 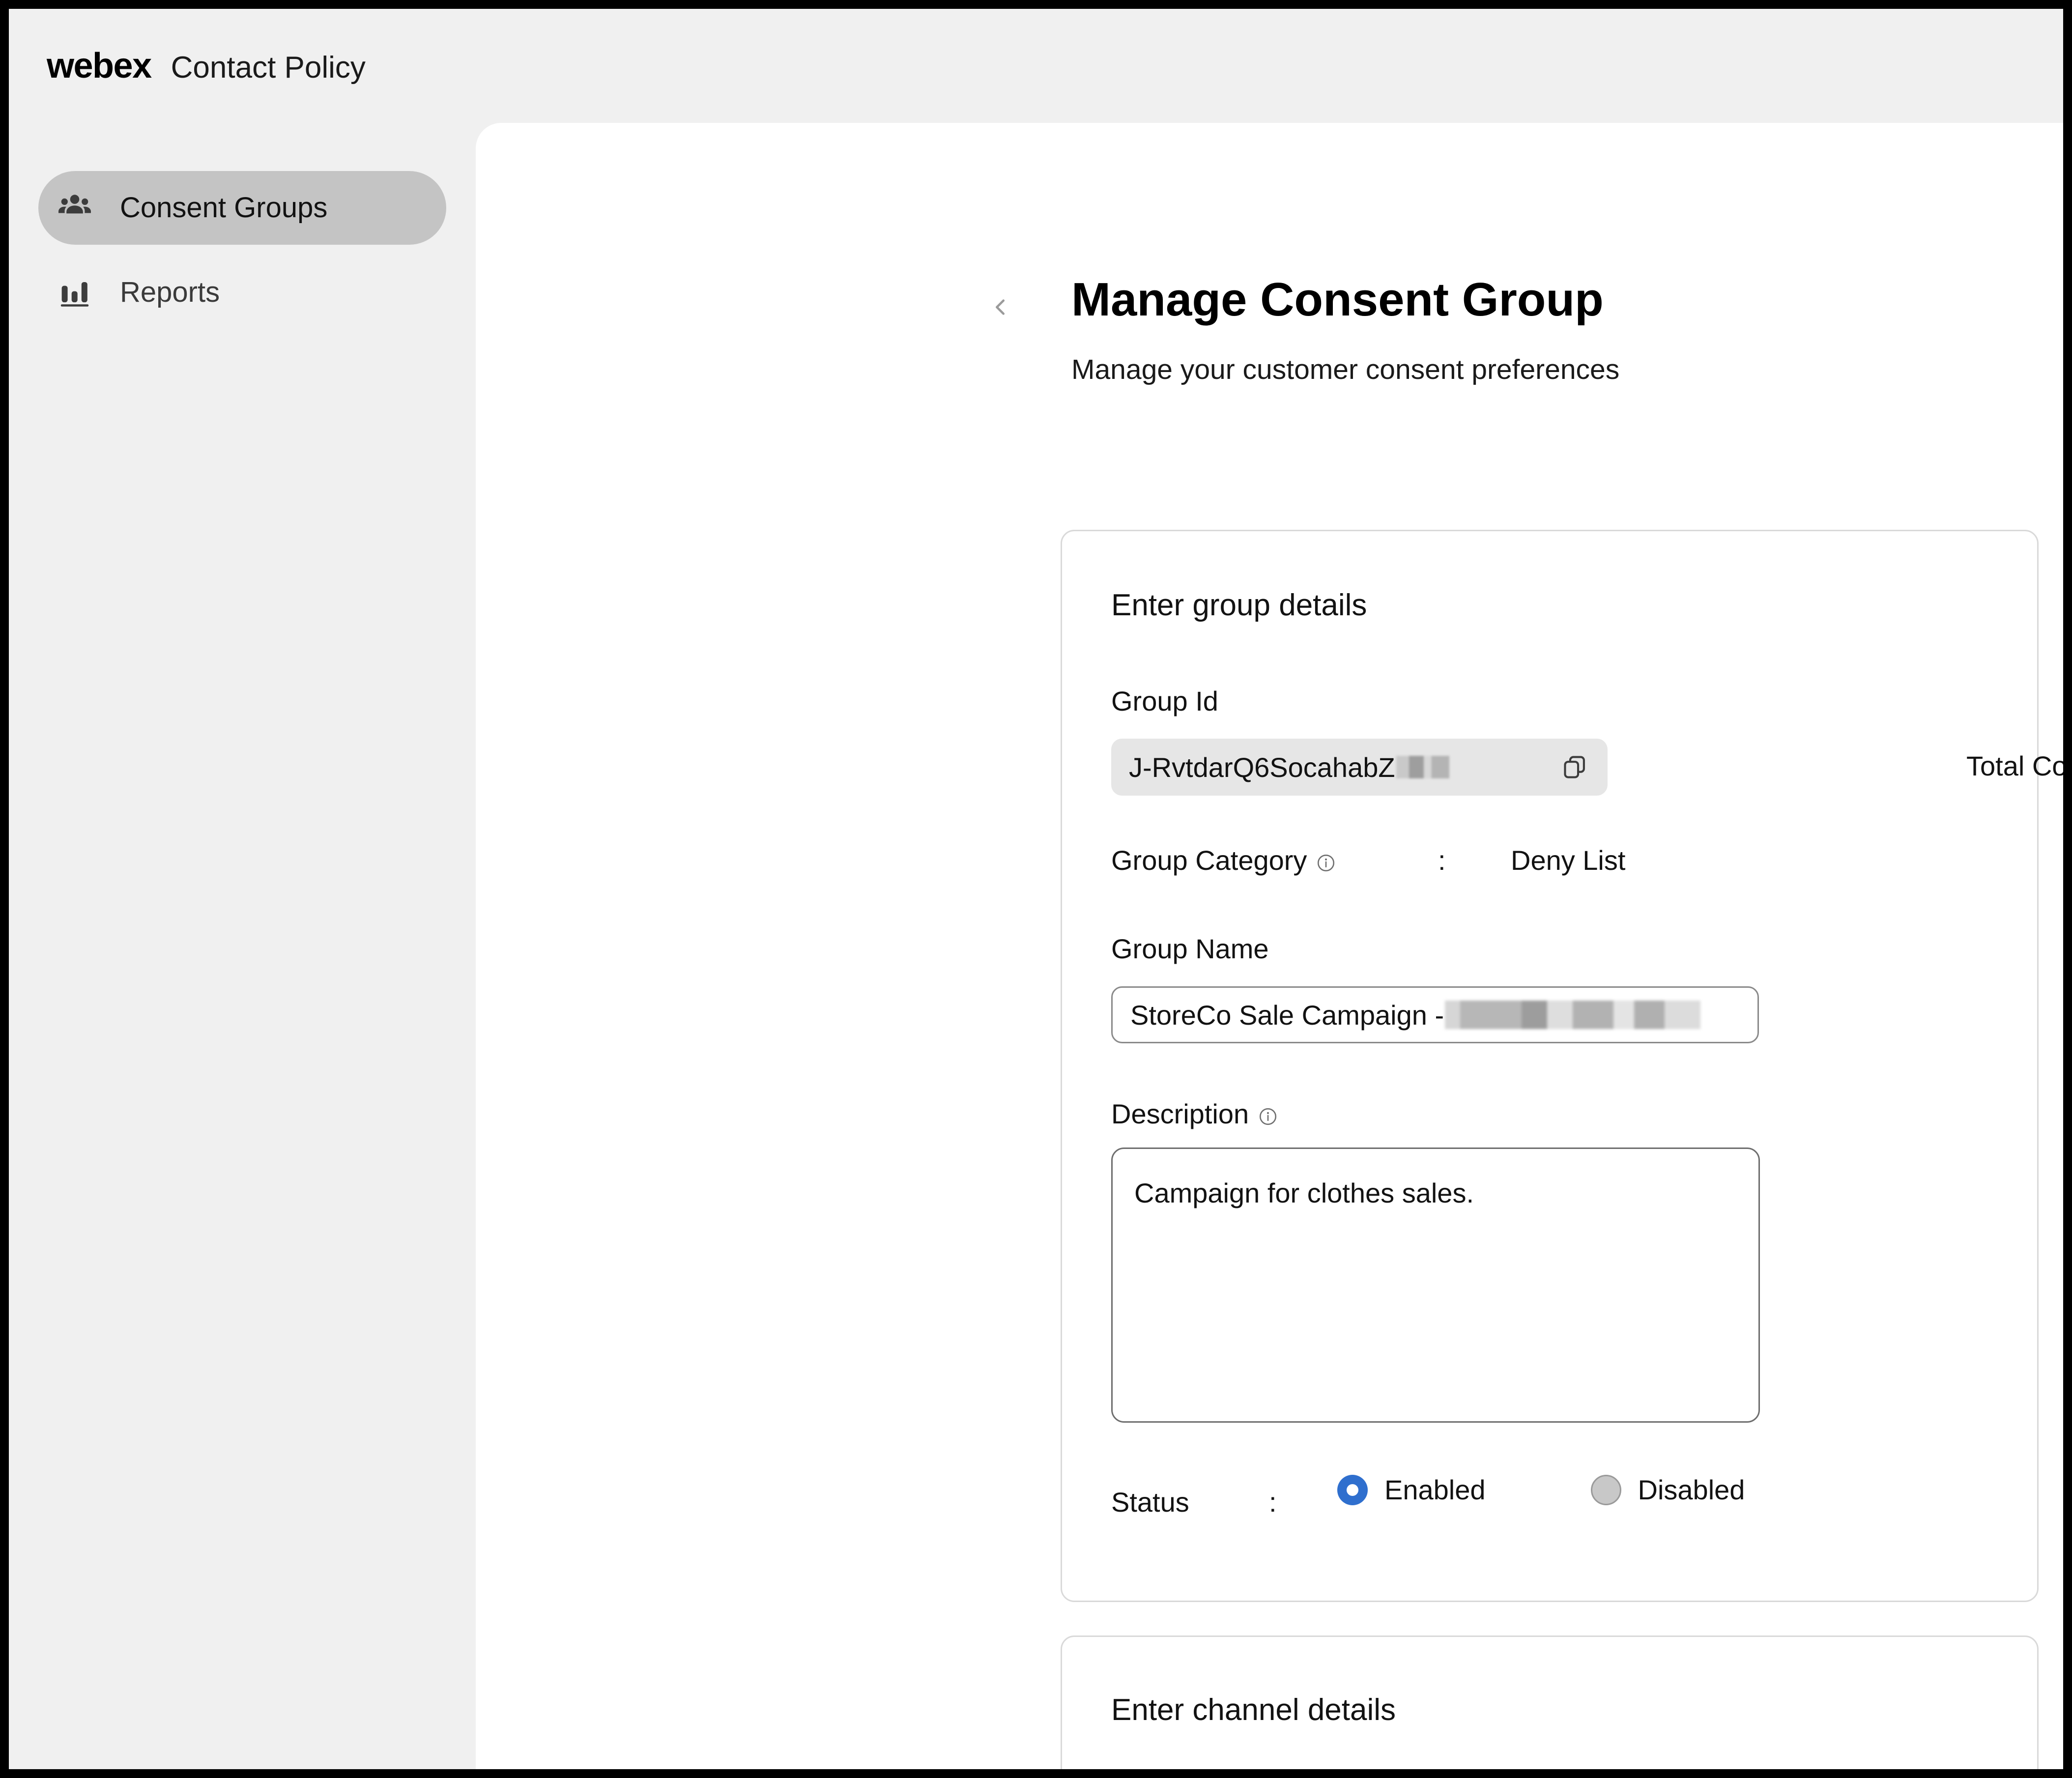 I want to click on status-label: Status, so click(x=1150, y=1502).